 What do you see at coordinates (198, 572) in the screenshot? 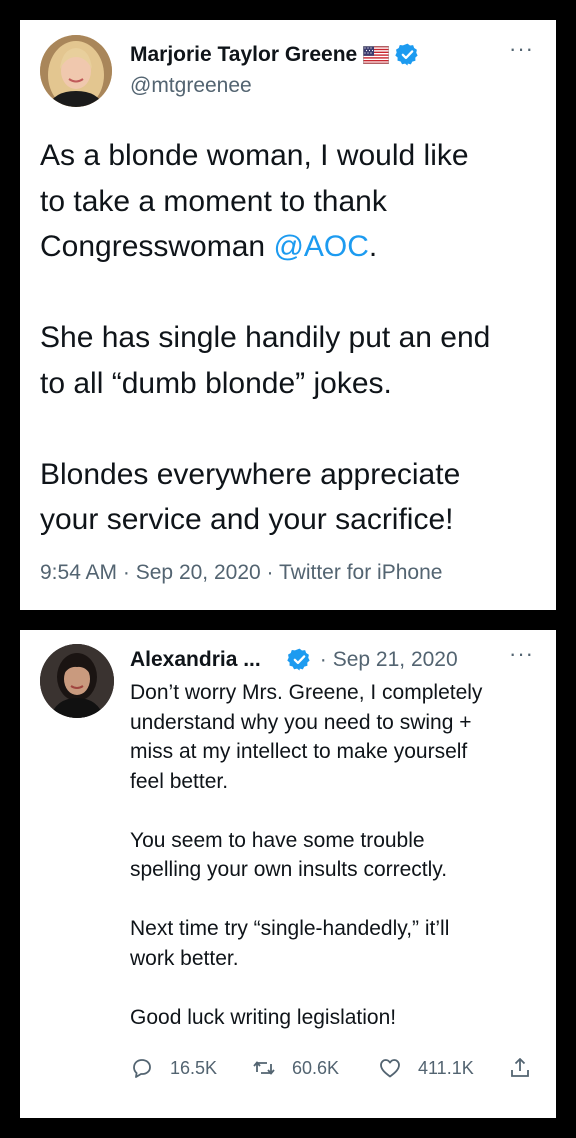
I see `tweet-date: Sep 20, 2020` at bounding box center [198, 572].